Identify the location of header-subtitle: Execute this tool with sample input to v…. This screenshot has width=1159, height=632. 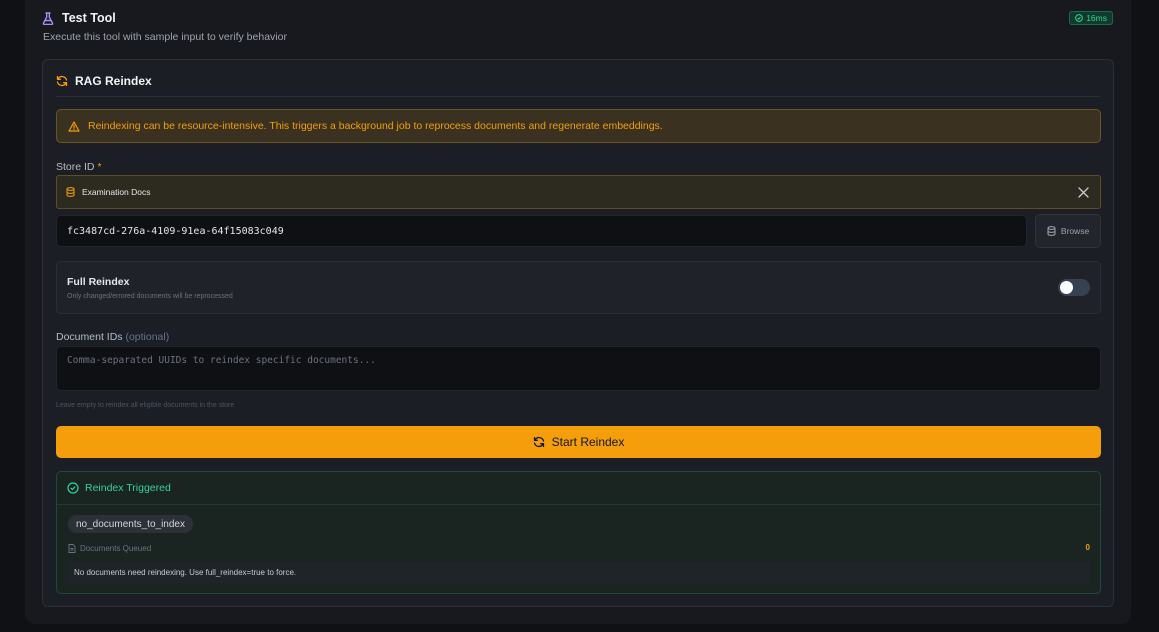
(165, 37).